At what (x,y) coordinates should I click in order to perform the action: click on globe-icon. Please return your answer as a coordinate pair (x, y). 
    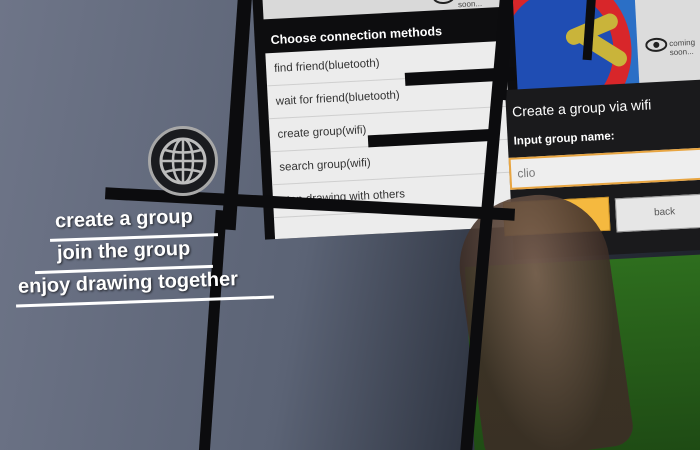
    Looking at the image, I should click on (183, 161).